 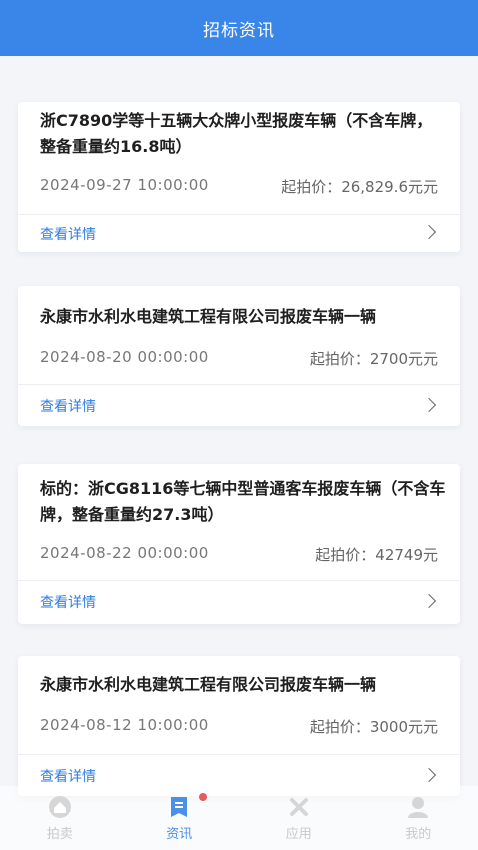 What do you see at coordinates (124, 725) in the screenshot?
I see `listing-date: 2024-08-12 10:00:00` at bounding box center [124, 725].